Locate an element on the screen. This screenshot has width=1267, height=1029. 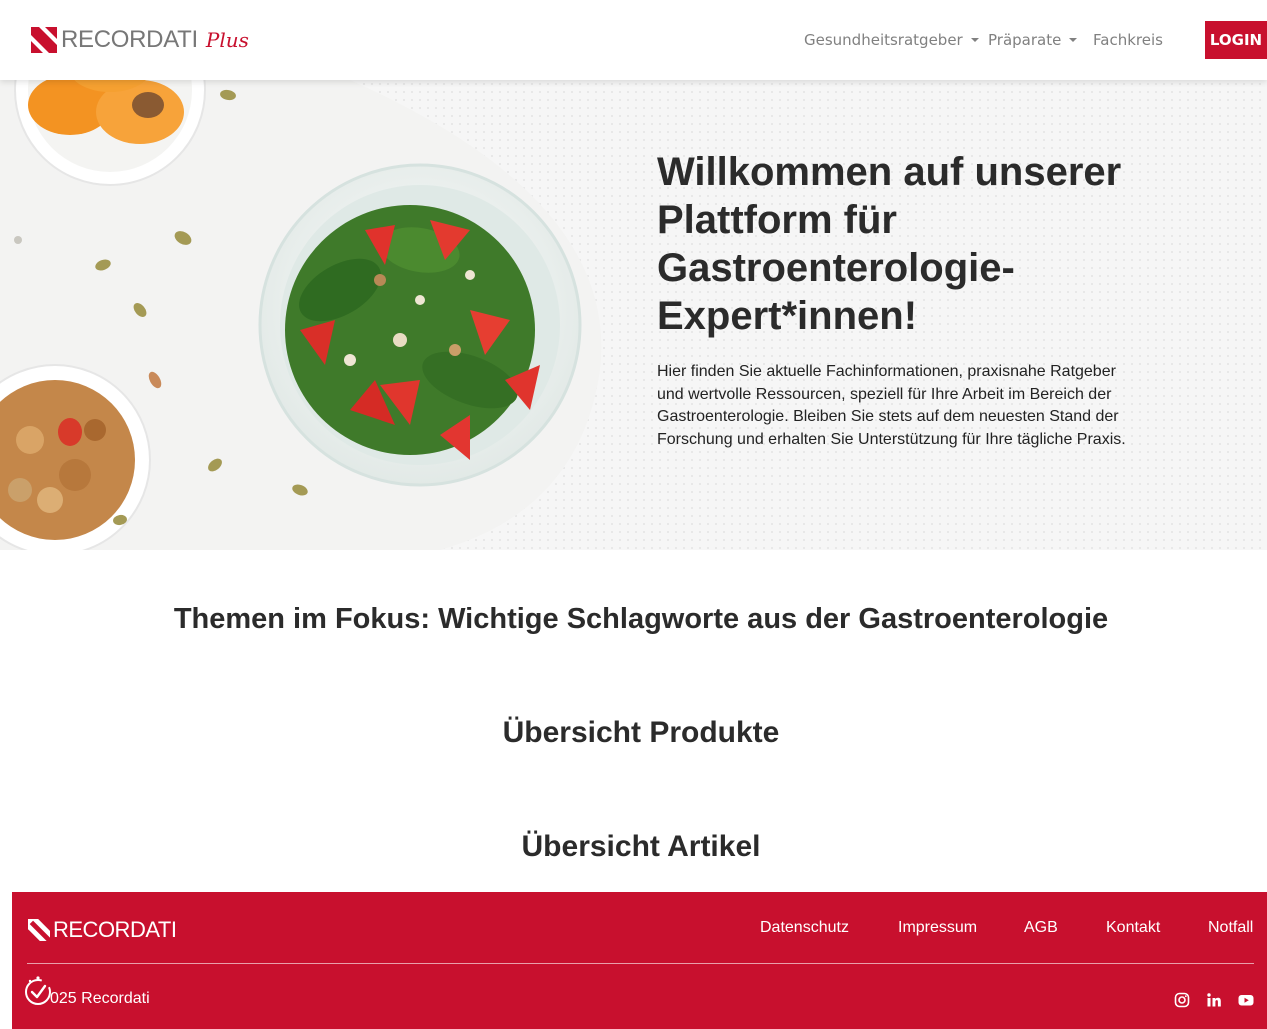
produkte-heading: Übersicht Produkte is located at coordinates (641, 732).